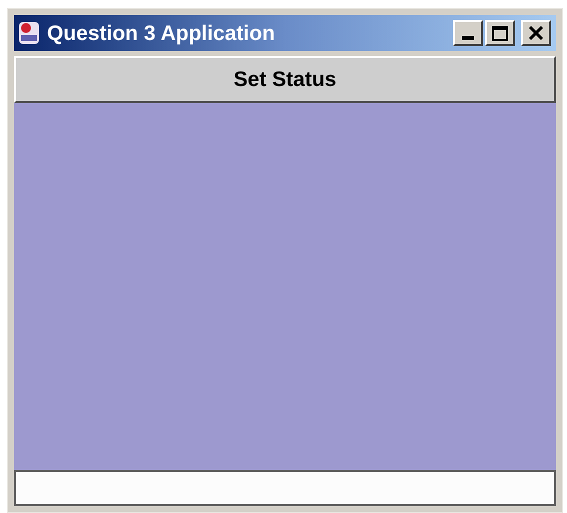 This screenshot has width=567, height=513. I want to click on window-title: Question 3 Application, so click(161, 33).